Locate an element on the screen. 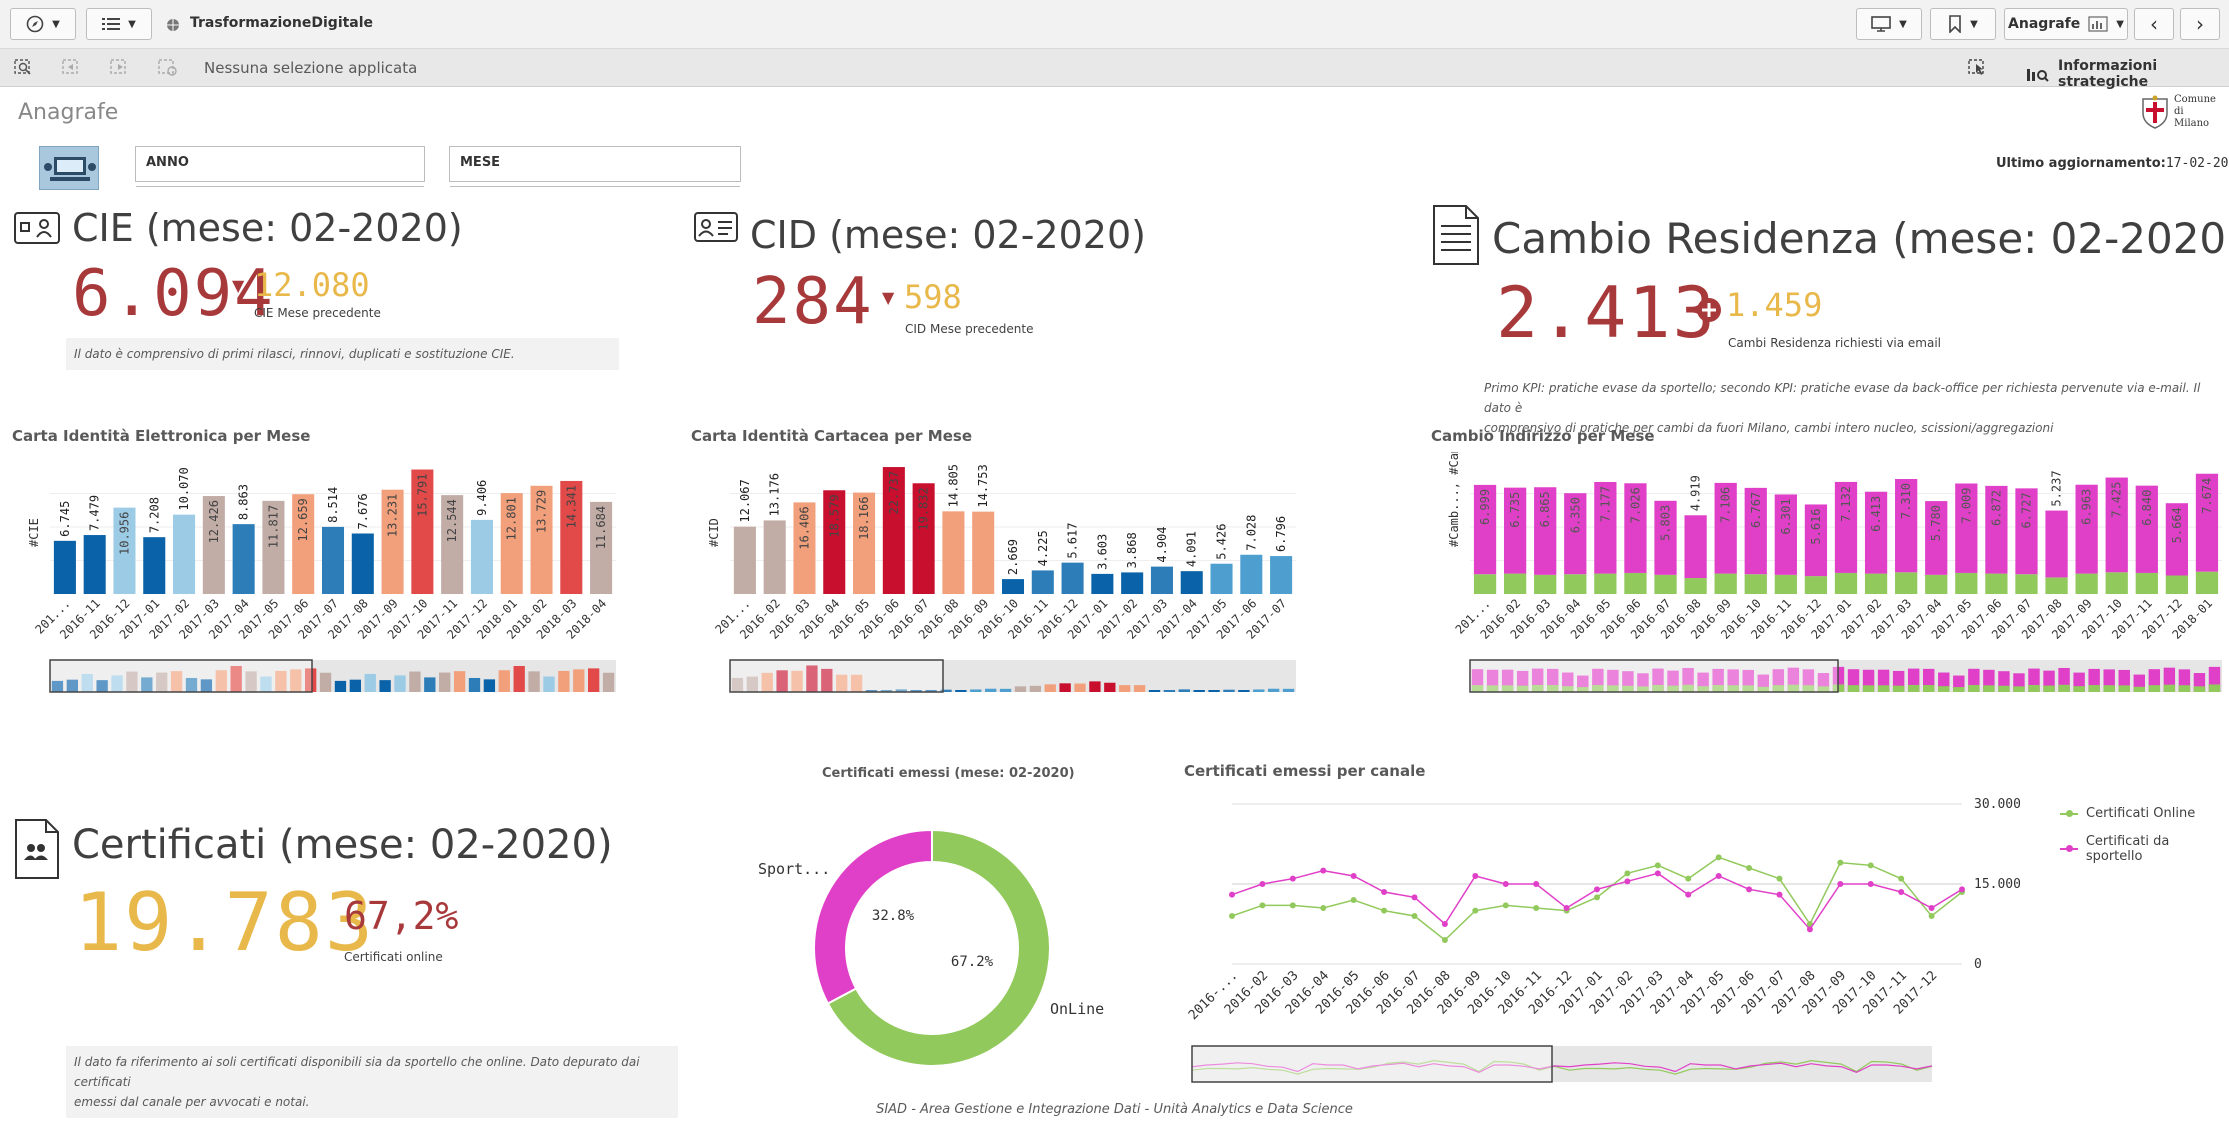  bar-value-label: 6.963 is located at coordinates (2087, 507).